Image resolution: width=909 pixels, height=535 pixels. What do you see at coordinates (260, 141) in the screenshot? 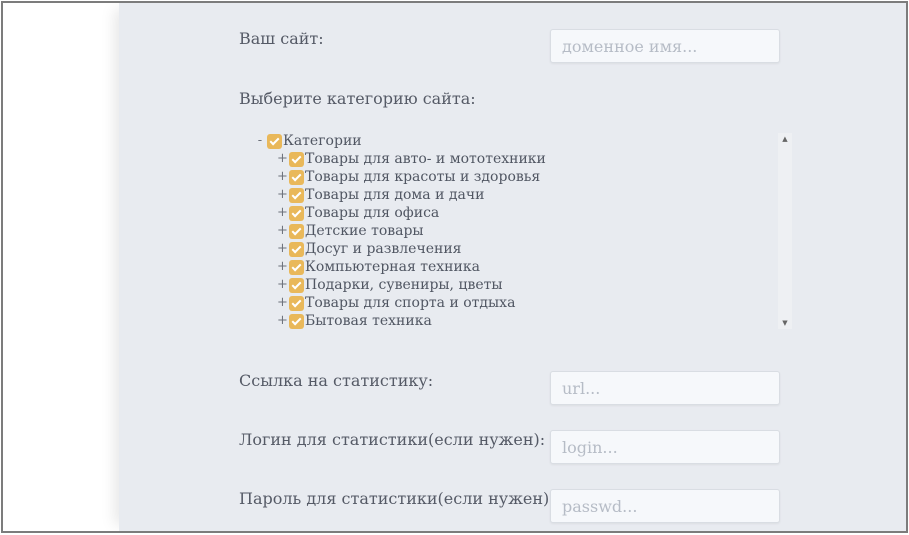
I see `collapse-toggle: -` at bounding box center [260, 141].